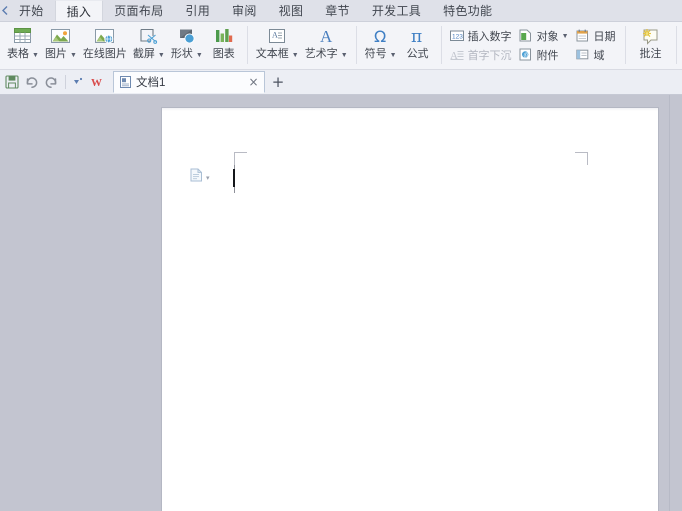 This screenshot has width=682, height=511. I want to click on insert-field-button: 域, so click(596, 54).